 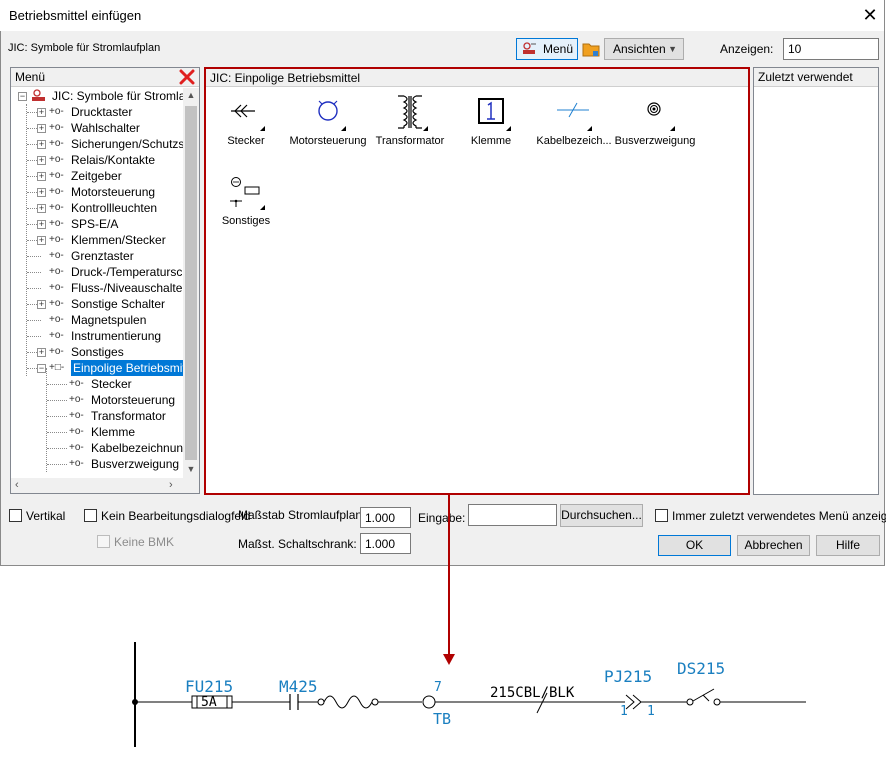 I want to click on plug-pin-left: 1, so click(x=624, y=711).